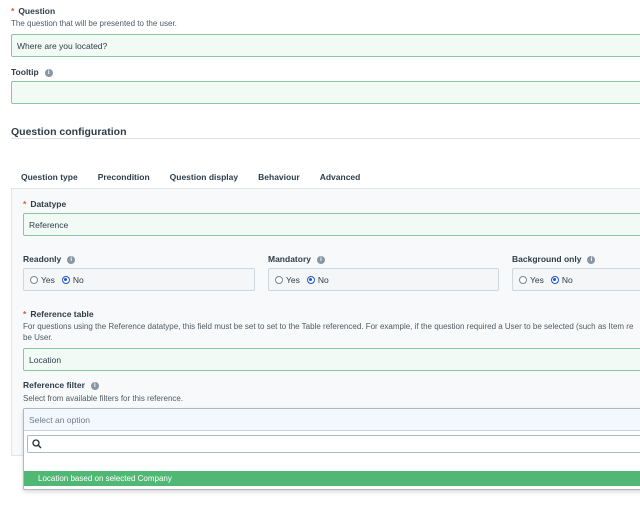 The height and width of the screenshot is (524, 640). I want to click on question-label: * Question, so click(33, 11).